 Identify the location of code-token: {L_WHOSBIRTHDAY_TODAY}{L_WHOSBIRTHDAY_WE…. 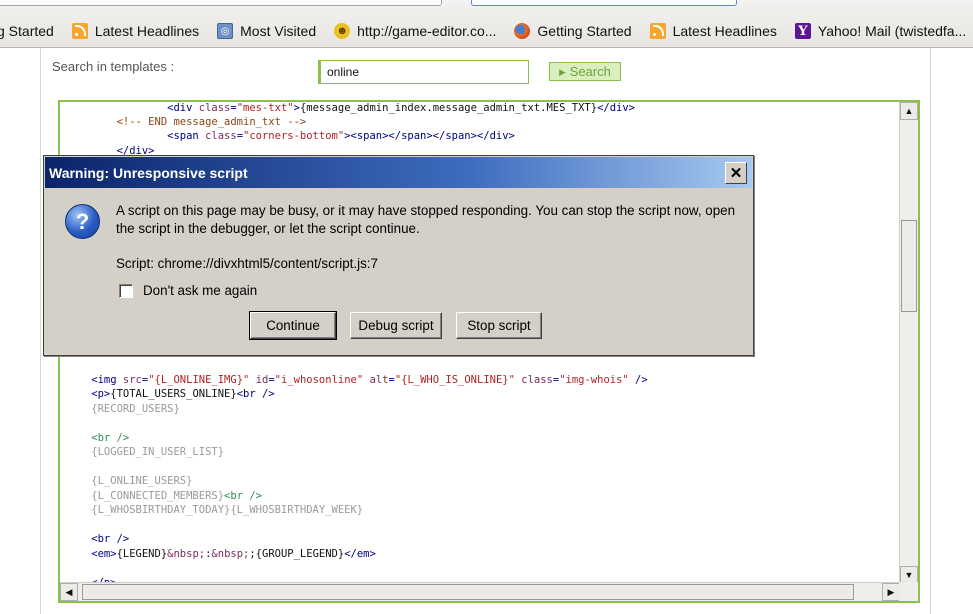
(215, 510).